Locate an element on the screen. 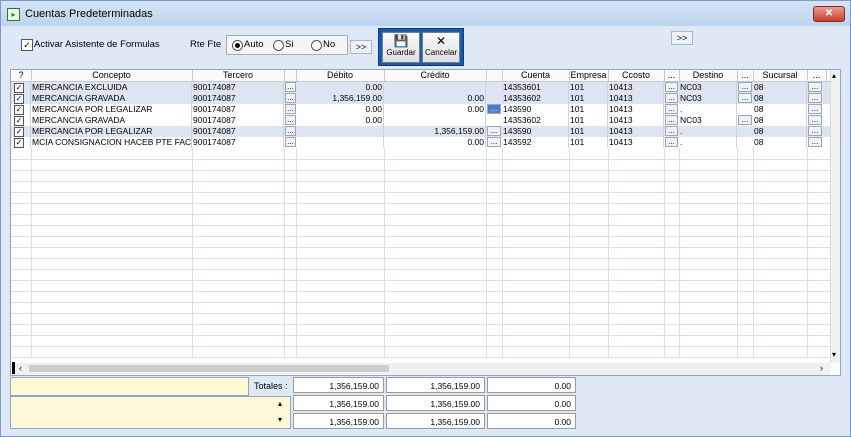 This screenshot has width=851, height=437. vertical-scrollbar: ▴ ▾ is located at coordinates (835, 216).